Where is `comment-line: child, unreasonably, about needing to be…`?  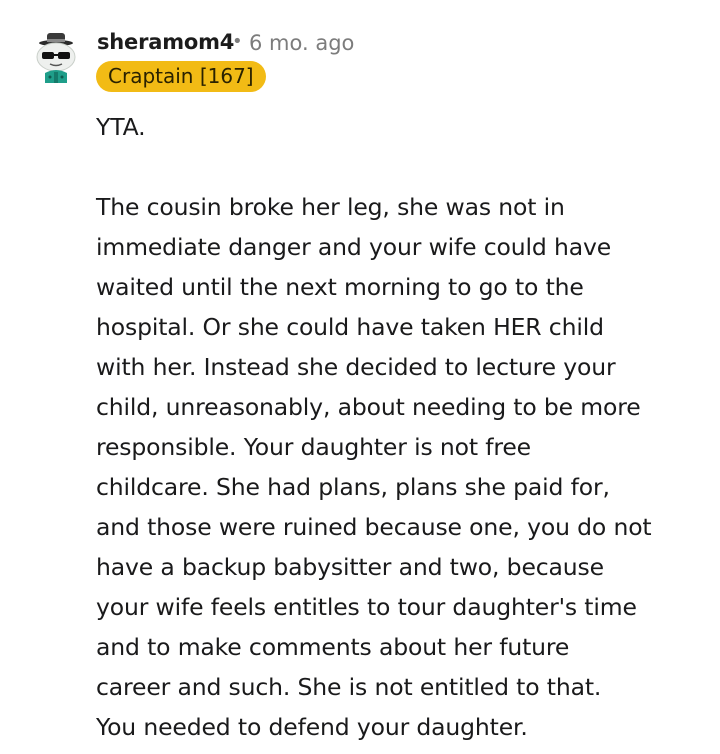 comment-line: child, unreasonably, about needing to be… is located at coordinates (368, 407).